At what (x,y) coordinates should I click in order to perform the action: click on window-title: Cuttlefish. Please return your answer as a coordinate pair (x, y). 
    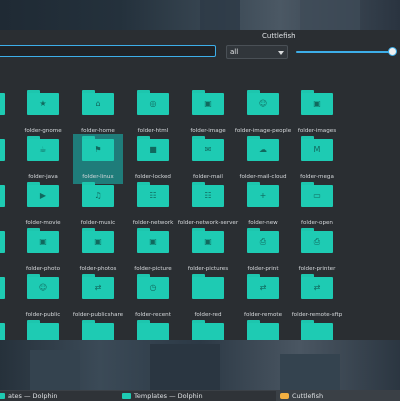
    Looking at the image, I should click on (279, 36).